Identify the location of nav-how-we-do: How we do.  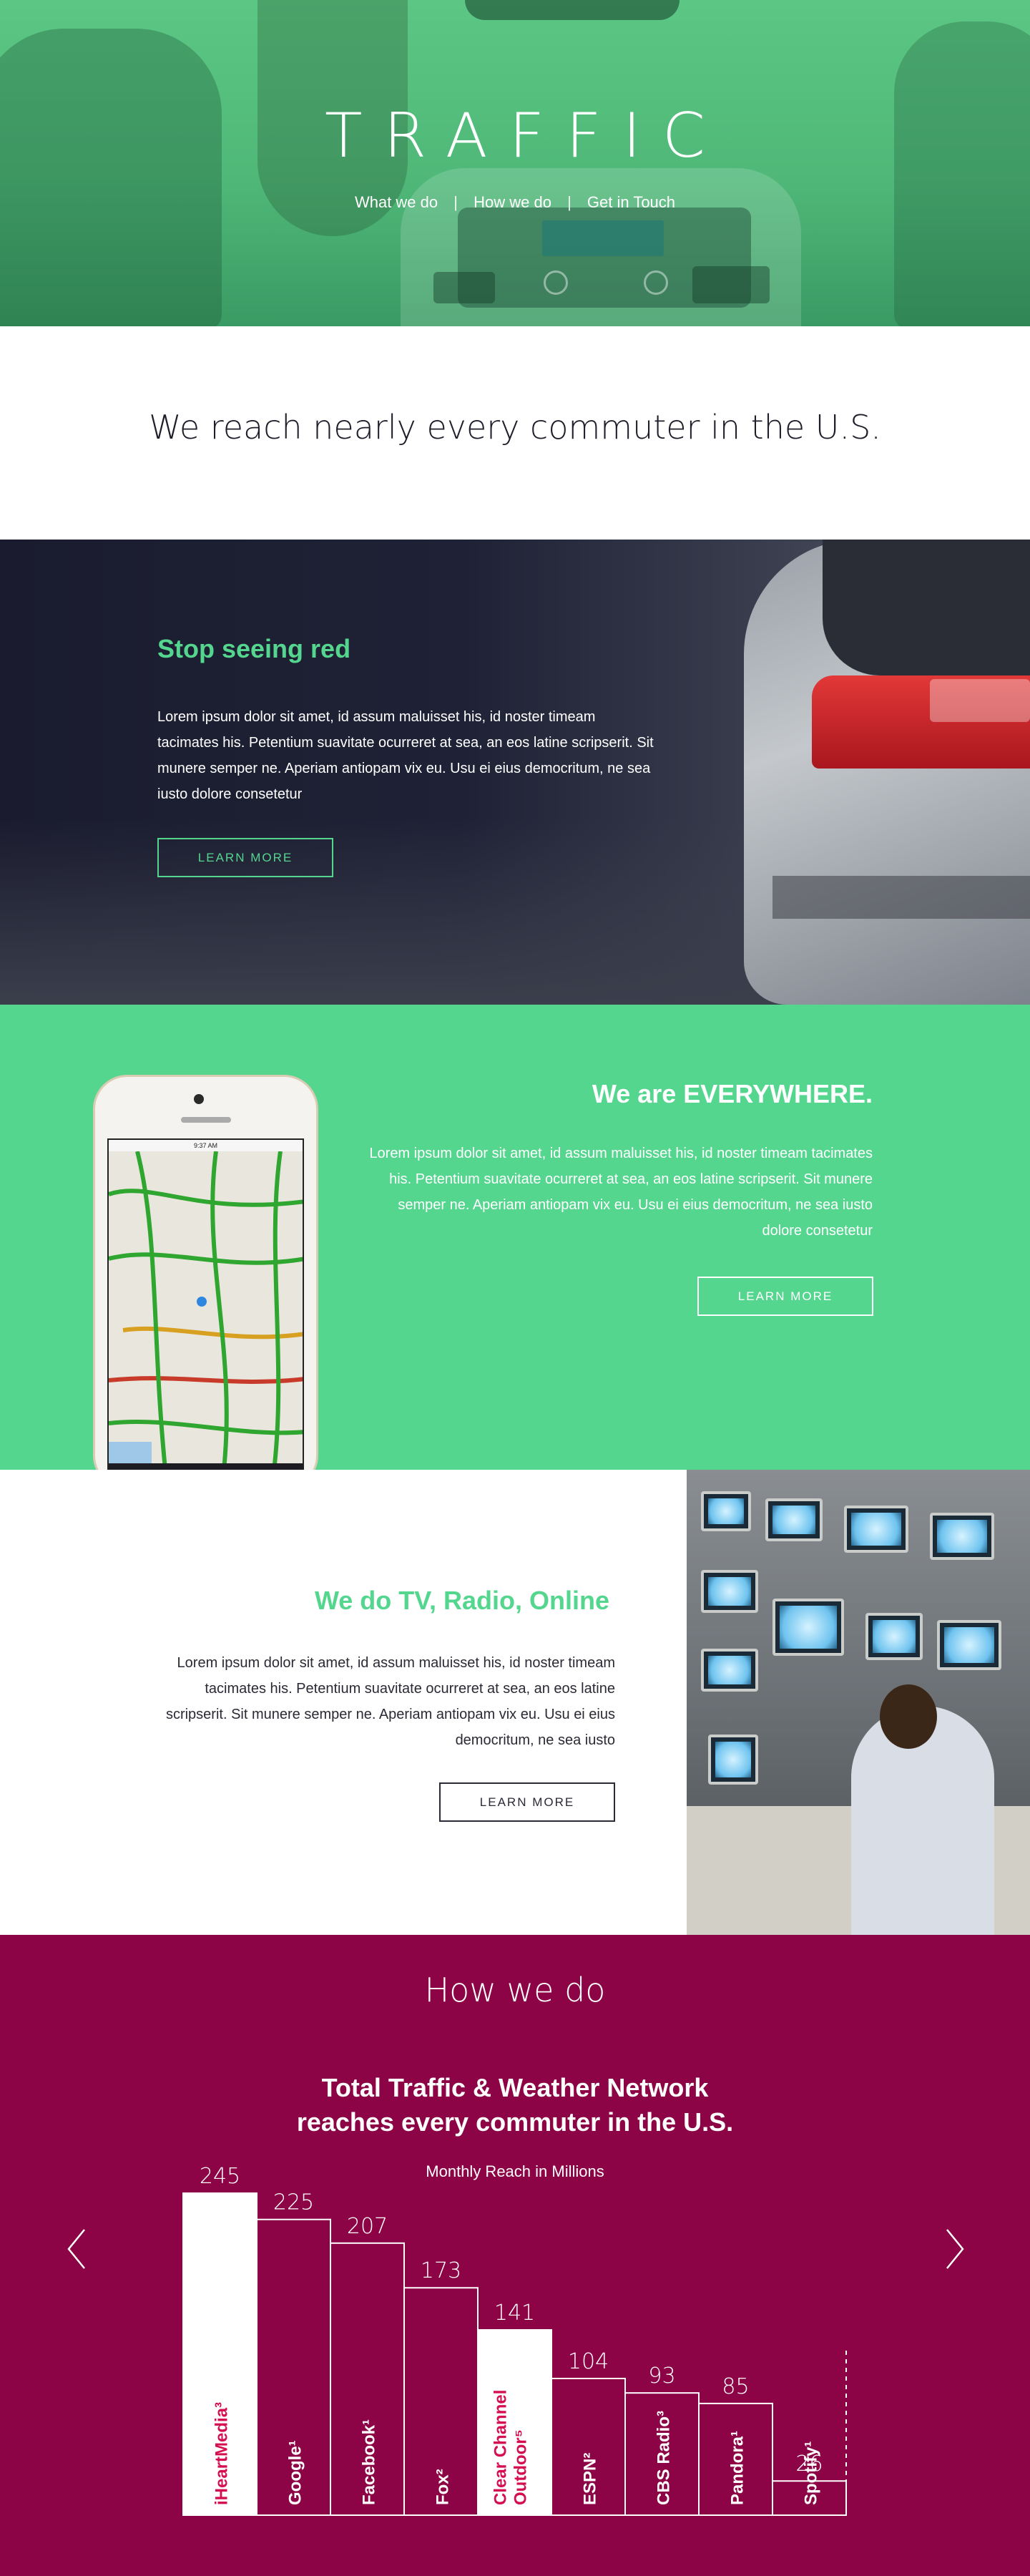
(513, 202).